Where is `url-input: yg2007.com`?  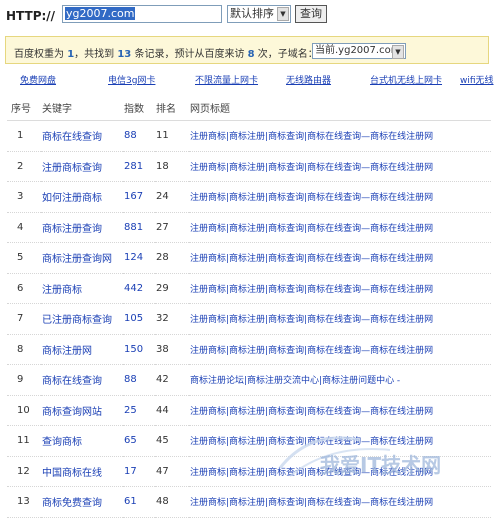
url-input: yg2007.com is located at coordinates (142, 14).